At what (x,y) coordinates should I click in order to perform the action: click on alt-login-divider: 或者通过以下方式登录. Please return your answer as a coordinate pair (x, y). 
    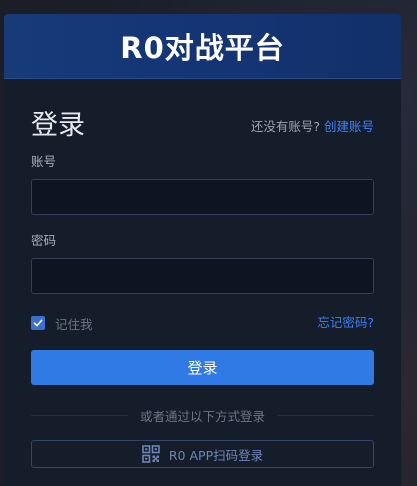
    Looking at the image, I should click on (203, 415).